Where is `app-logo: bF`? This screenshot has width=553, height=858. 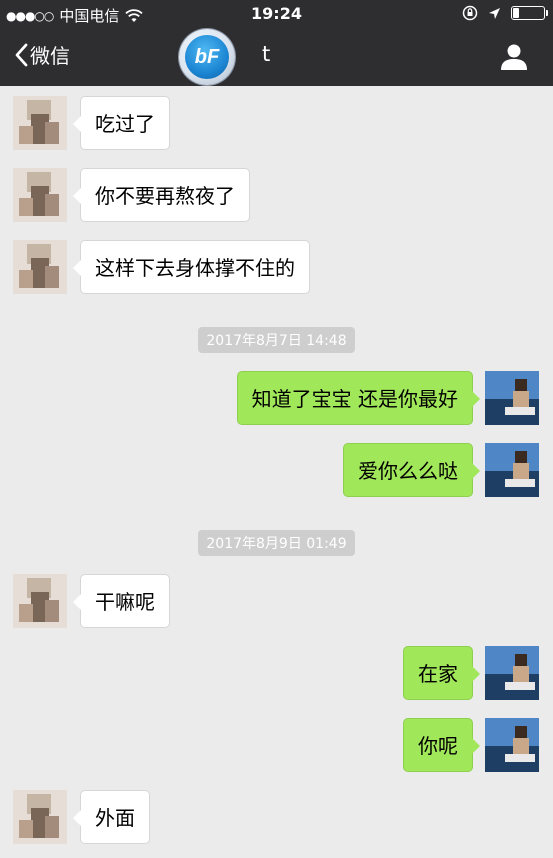
app-logo: bF is located at coordinates (207, 57).